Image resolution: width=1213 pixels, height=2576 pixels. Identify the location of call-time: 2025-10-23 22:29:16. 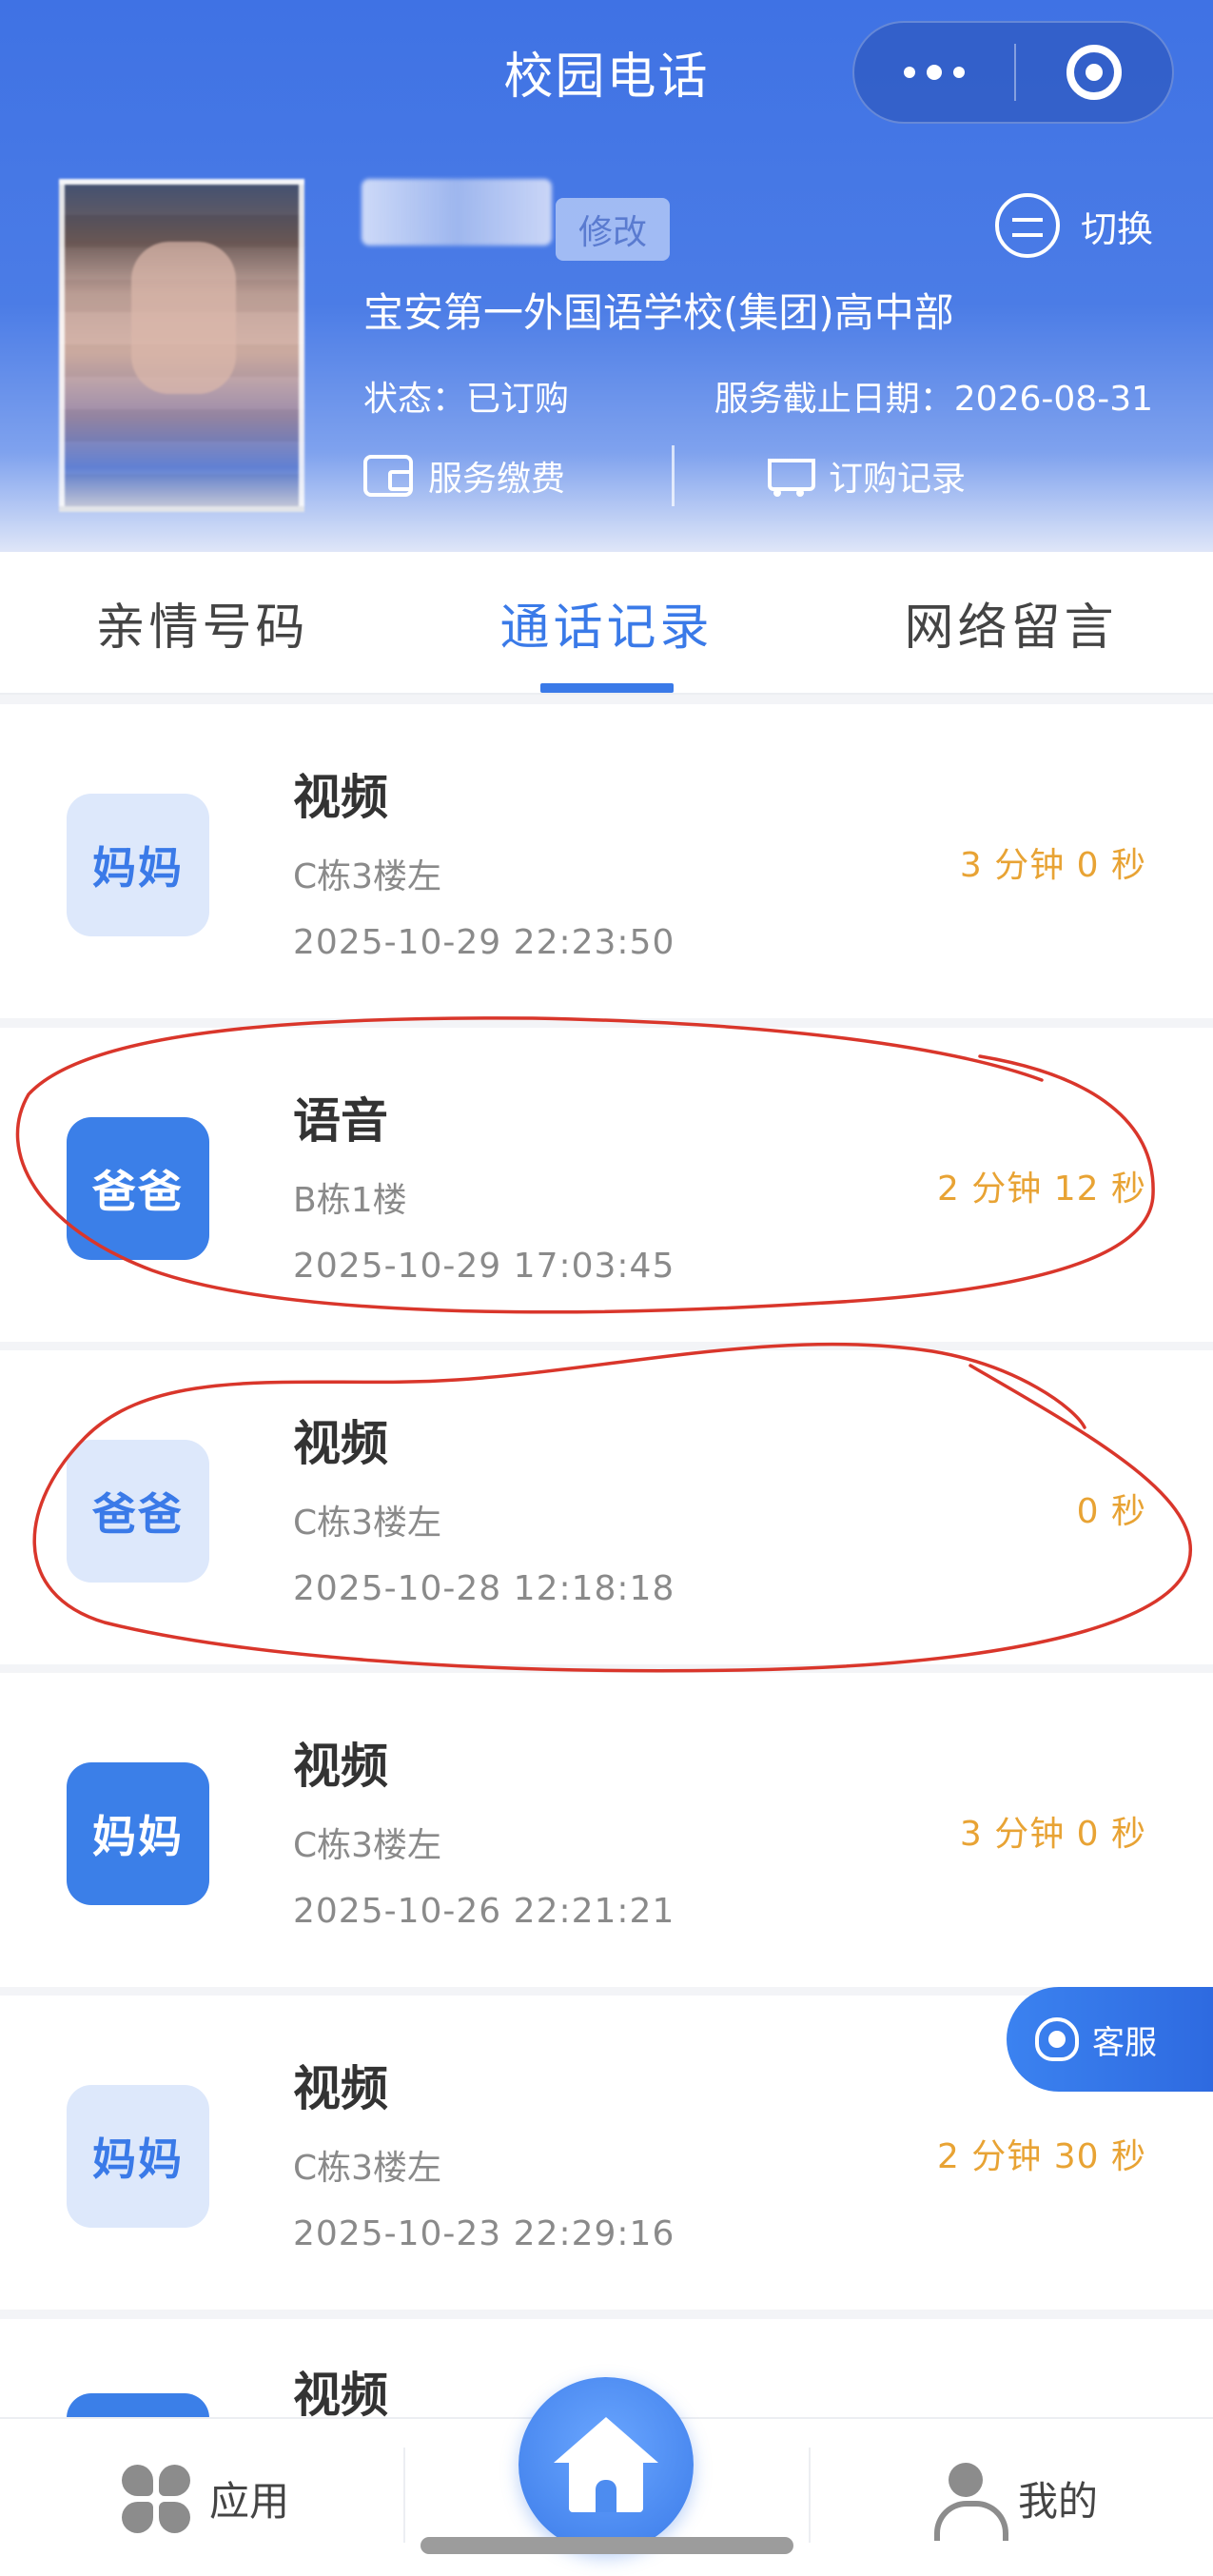
(484, 2233).